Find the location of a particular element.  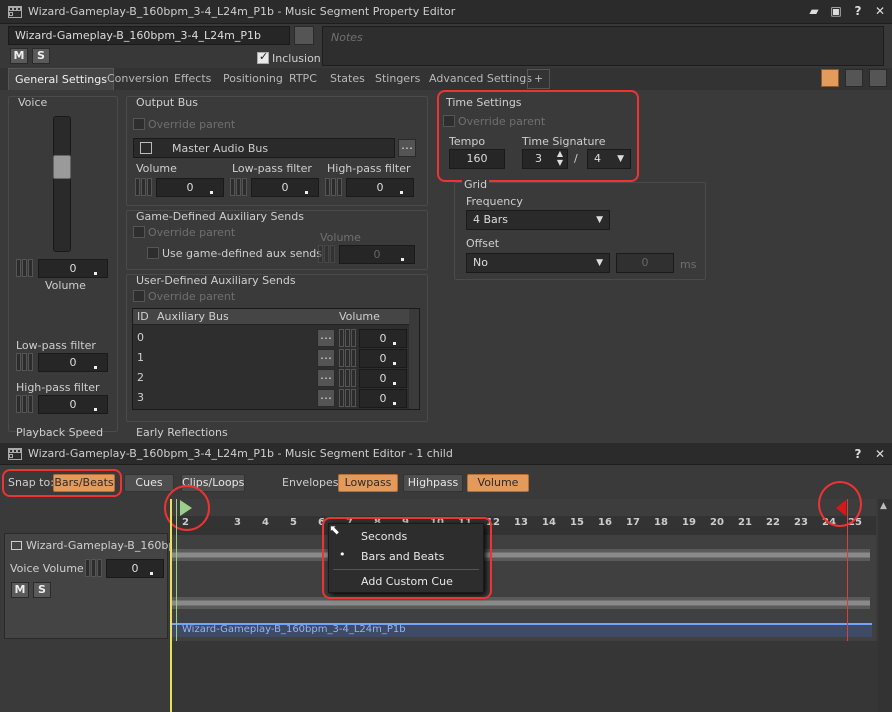

offset-unit: ms is located at coordinates (688, 264).